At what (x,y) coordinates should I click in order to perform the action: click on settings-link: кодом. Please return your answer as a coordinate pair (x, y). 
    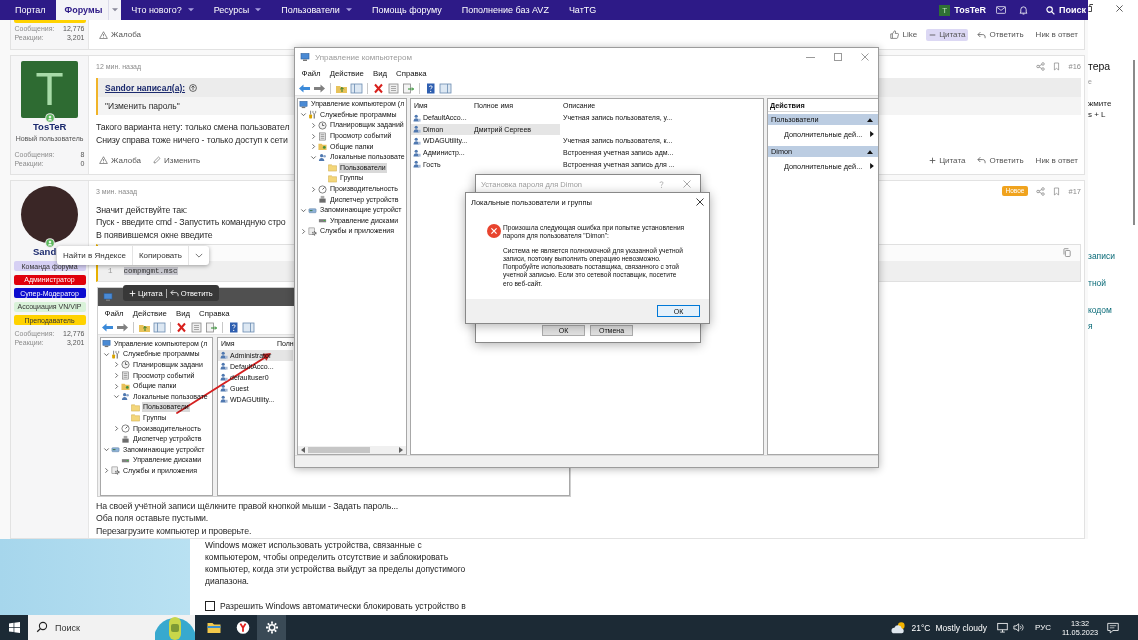
    Looking at the image, I should click on (1100, 310).